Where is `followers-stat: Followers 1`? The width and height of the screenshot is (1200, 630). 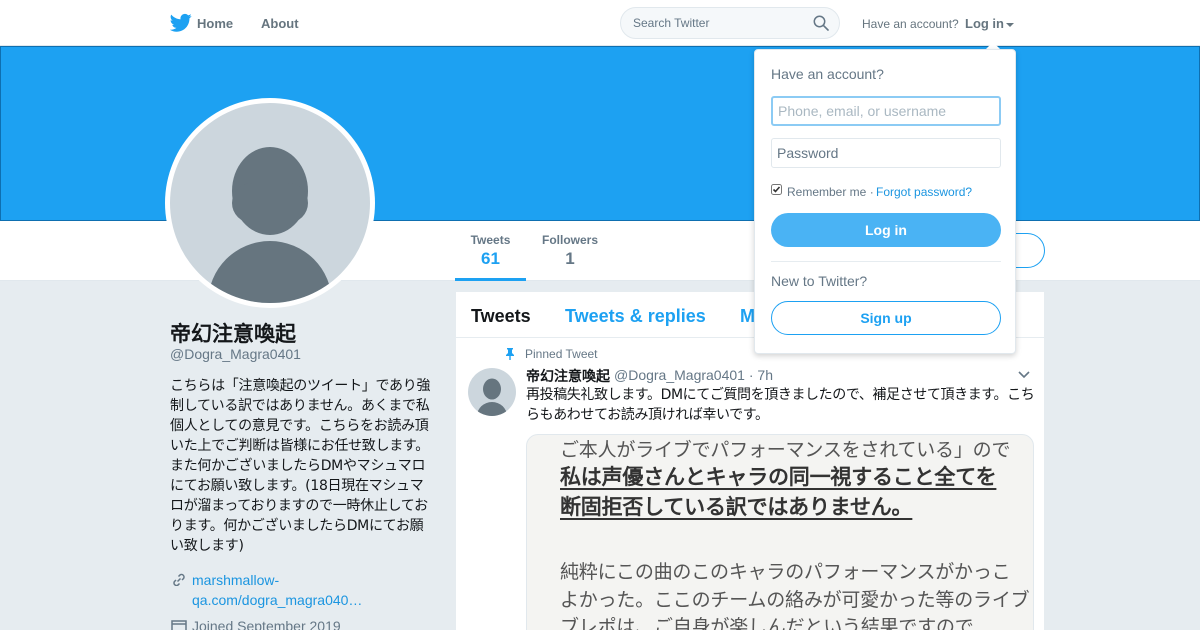 followers-stat: Followers 1 is located at coordinates (570, 251).